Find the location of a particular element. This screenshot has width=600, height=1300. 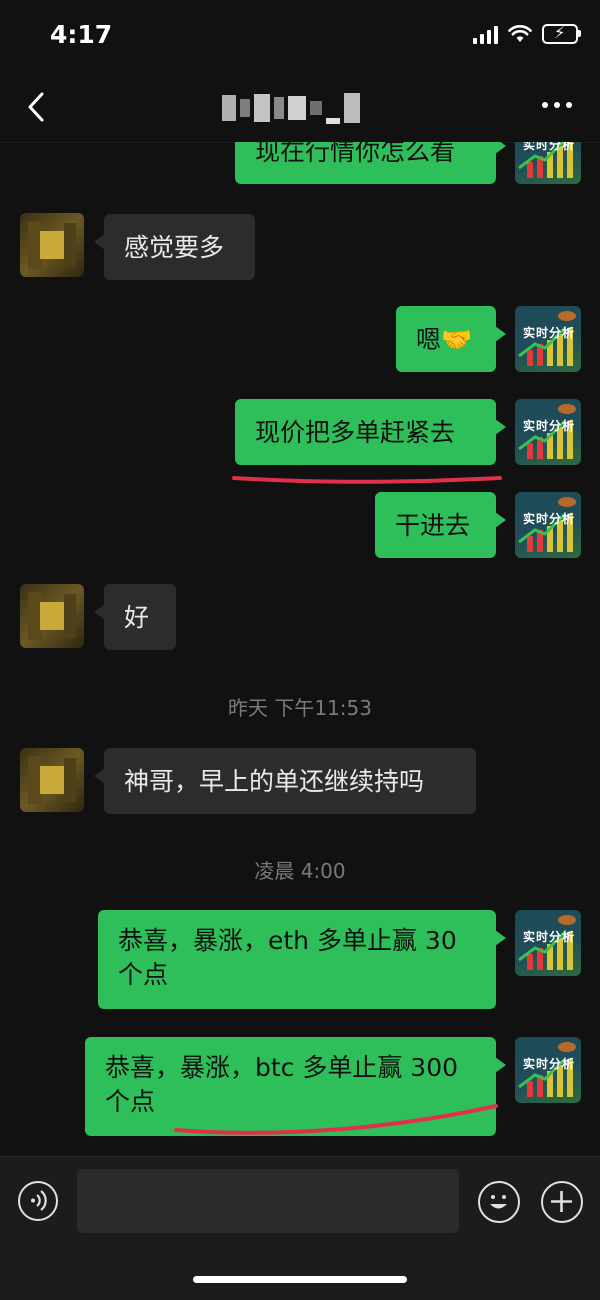

message-text: 神哥，早上的单还继续持吗 is located at coordinates (274, 781).